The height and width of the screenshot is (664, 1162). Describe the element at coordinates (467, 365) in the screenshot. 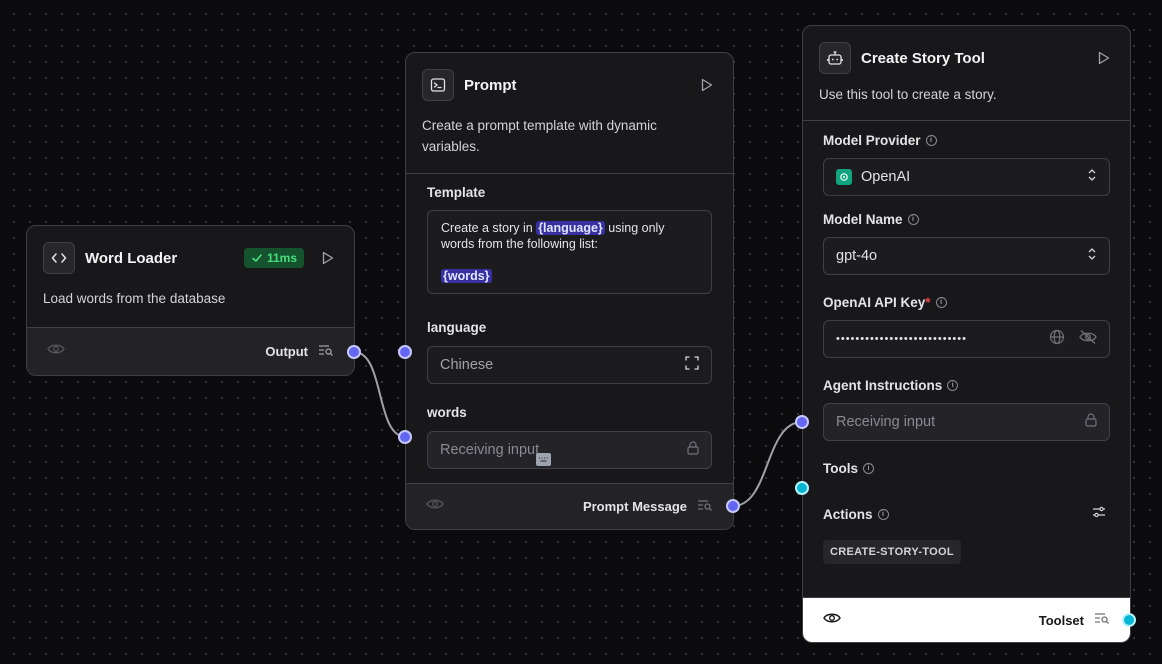

I see `language-value: Chinese` at that location.